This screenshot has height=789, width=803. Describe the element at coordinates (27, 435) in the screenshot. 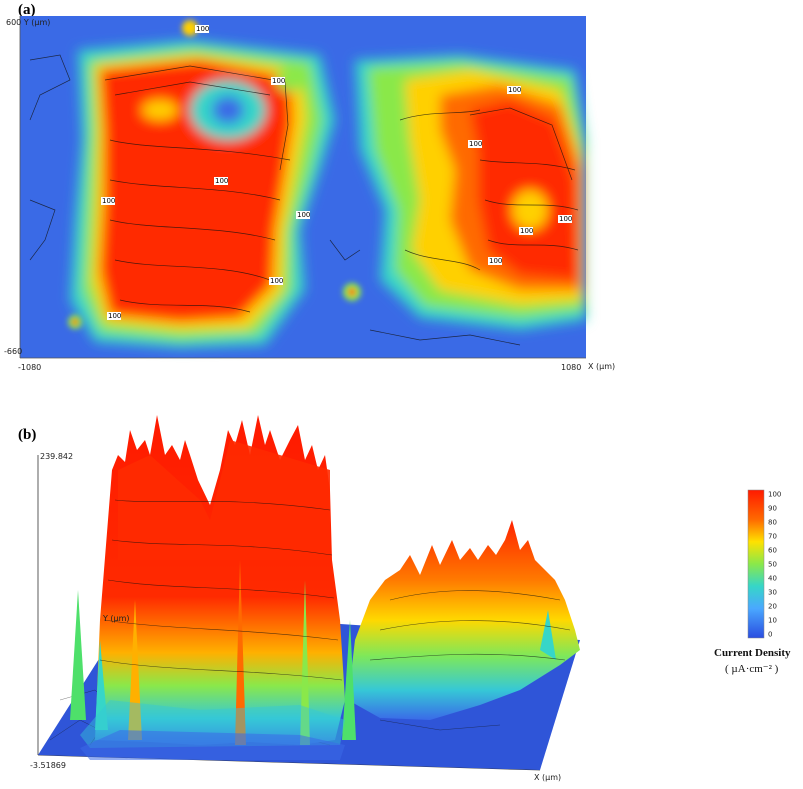

I see `panel-b-label: (b)` at that location.